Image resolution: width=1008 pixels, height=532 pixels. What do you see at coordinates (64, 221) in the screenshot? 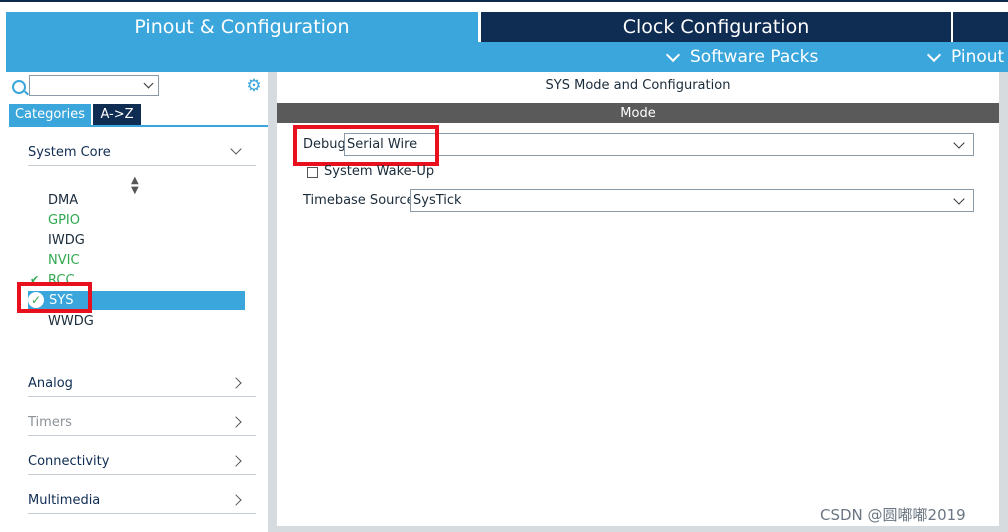
I see `periph-gpio: GPIO` at bounding box center [64, 221].